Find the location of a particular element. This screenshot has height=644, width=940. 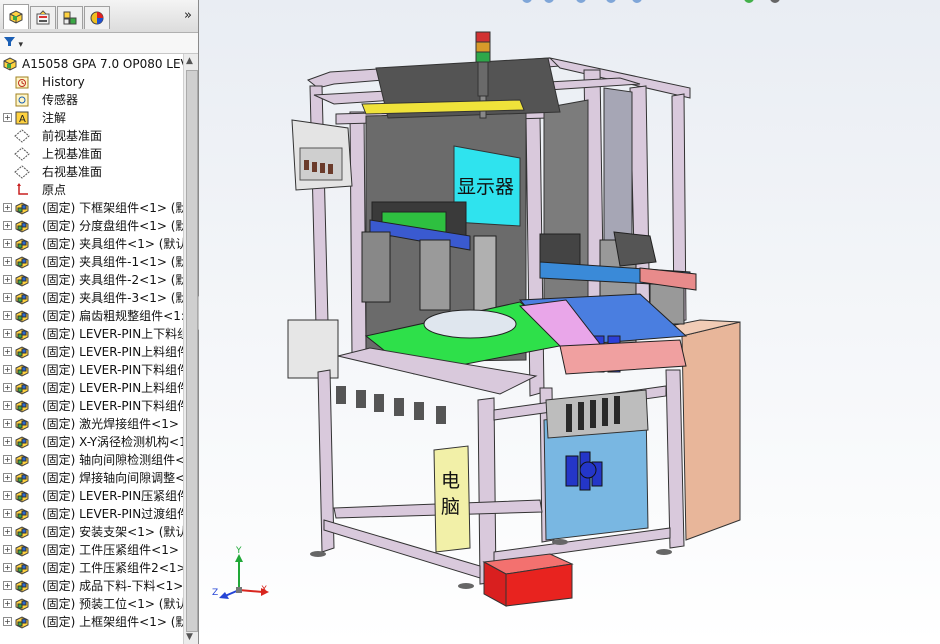

tree-item-label: (固定) 激光焊接组件<1> ( is located at coordinates (112, 424).